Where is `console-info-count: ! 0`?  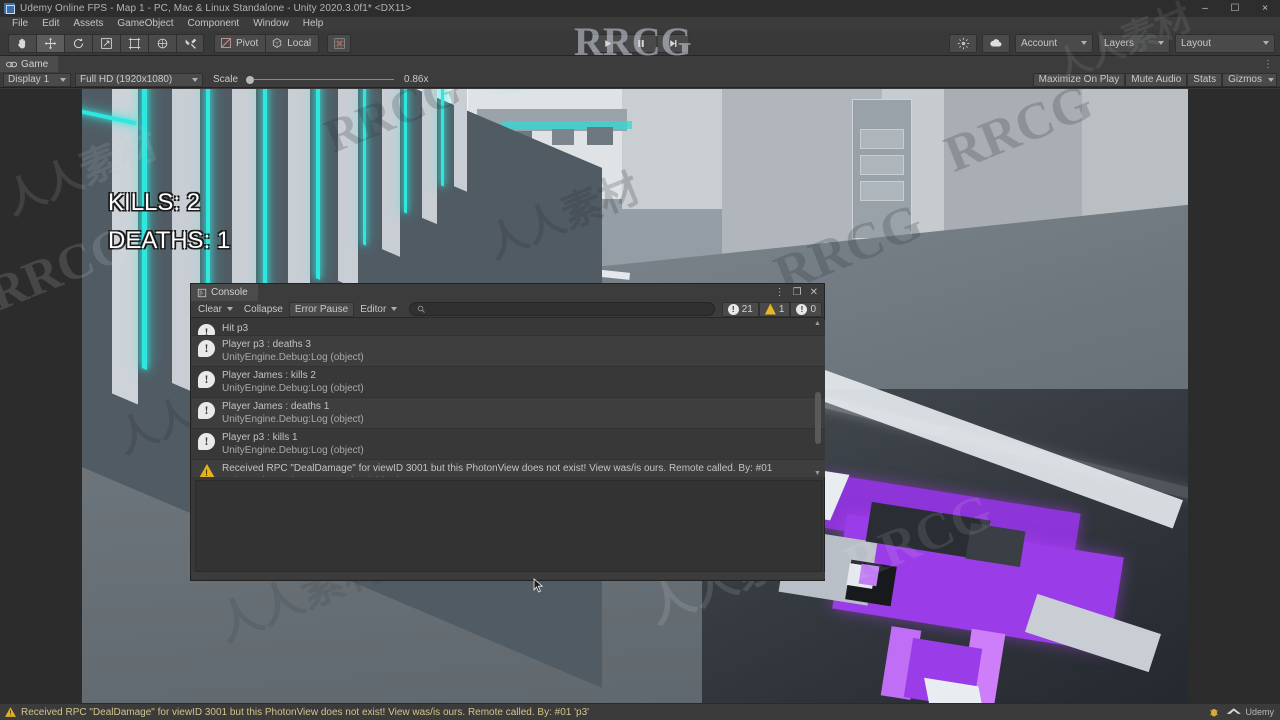
console-info-count: ! 0 is located at coordinates (806, 309).